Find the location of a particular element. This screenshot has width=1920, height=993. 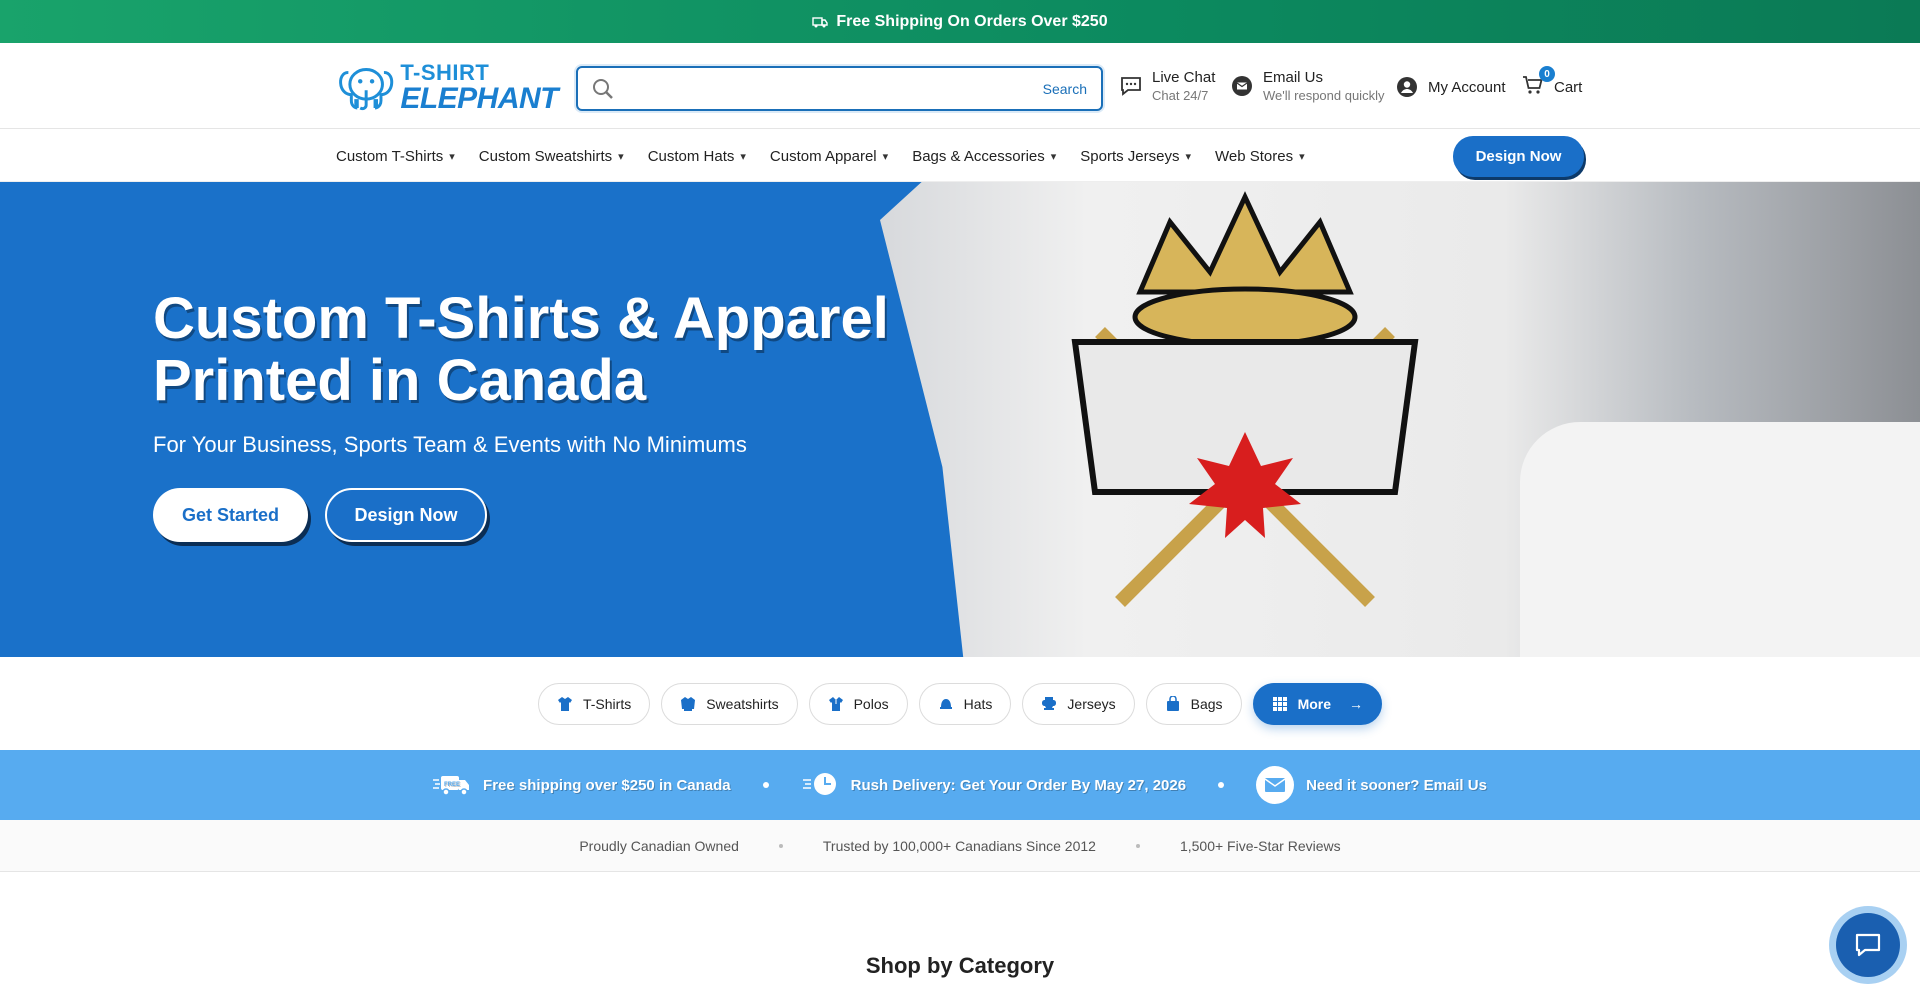

nav-bags-accessories: Bags & Accessories ▾ is located at coordinates (984, 156).